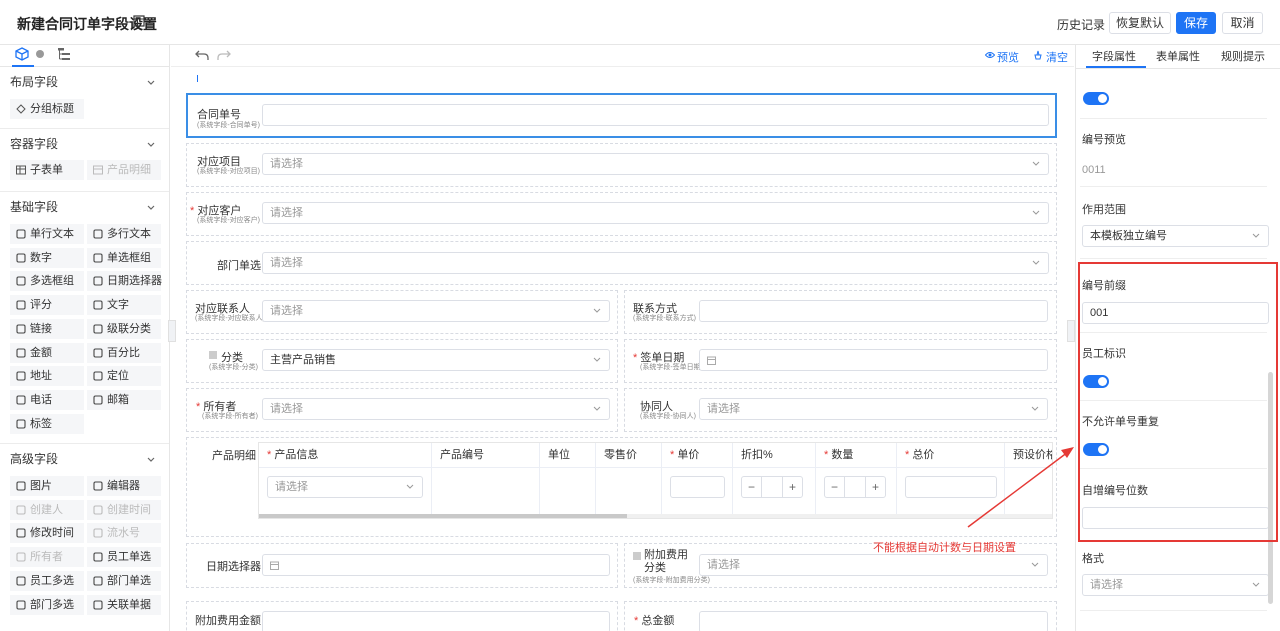 The width and height of the screenshot is (1280, 631). I want to click on field-dept: 部门单选 请选择, so click(621, 263).